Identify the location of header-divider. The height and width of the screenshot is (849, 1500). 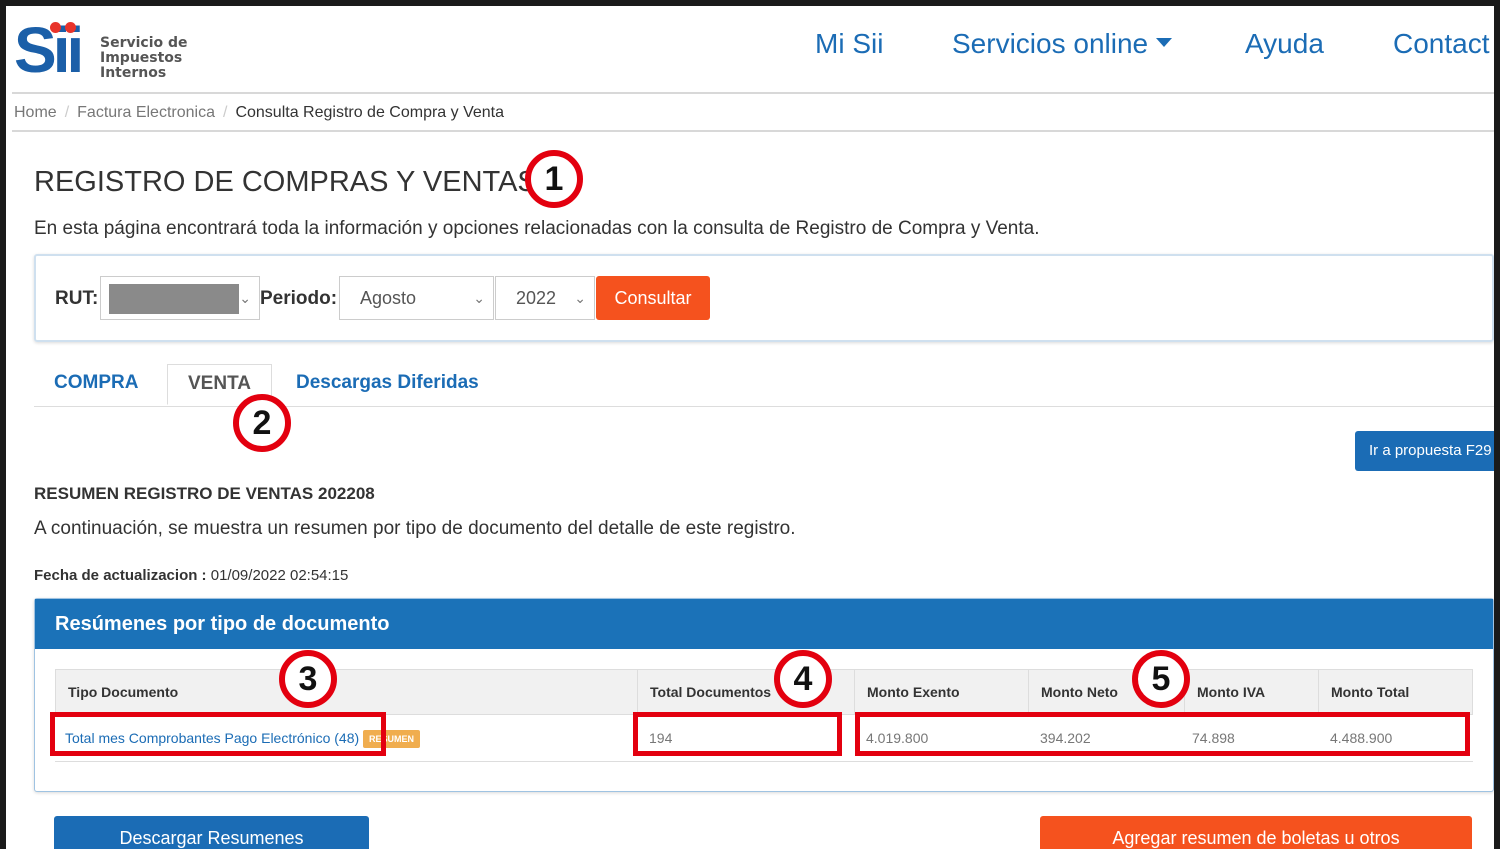
(753, 93).